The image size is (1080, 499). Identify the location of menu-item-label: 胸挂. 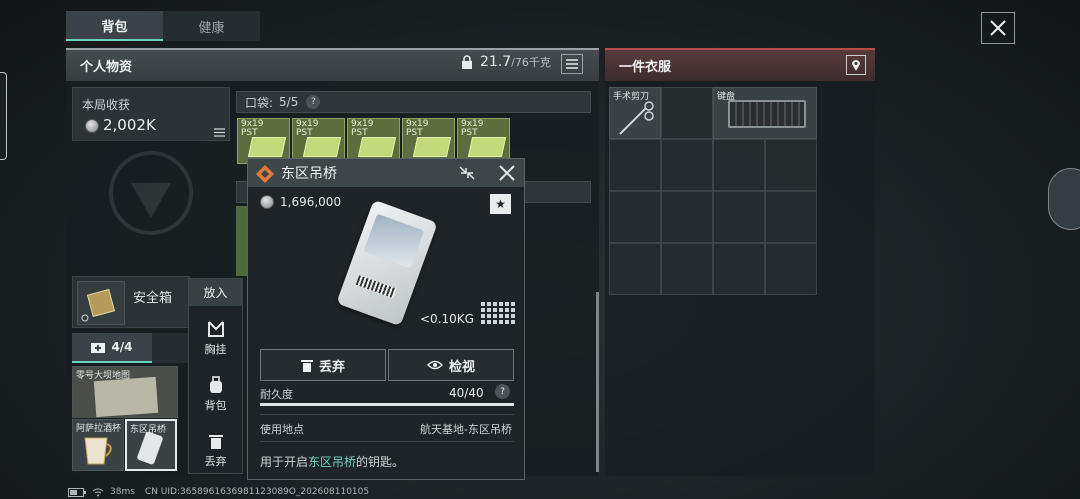
(215, 349).